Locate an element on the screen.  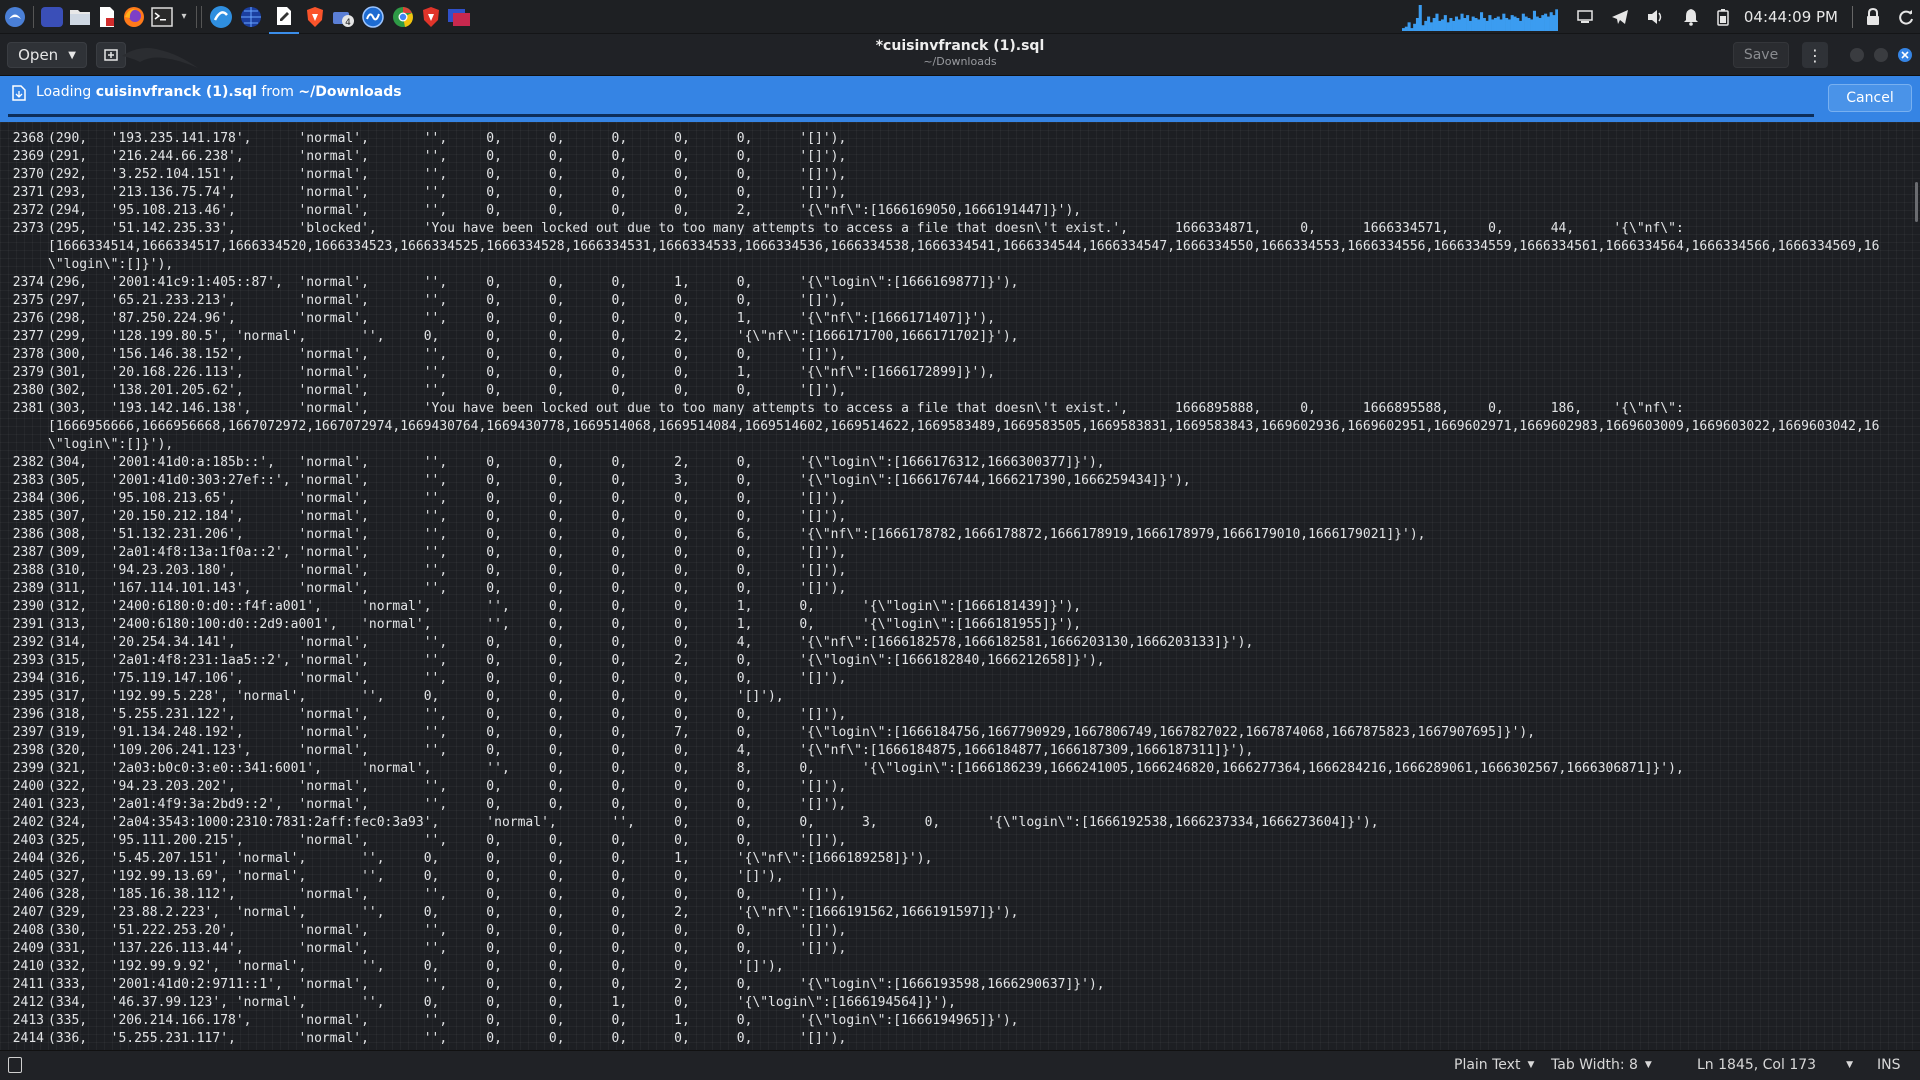
wireshark-icon is located at coordinates (373, 17).